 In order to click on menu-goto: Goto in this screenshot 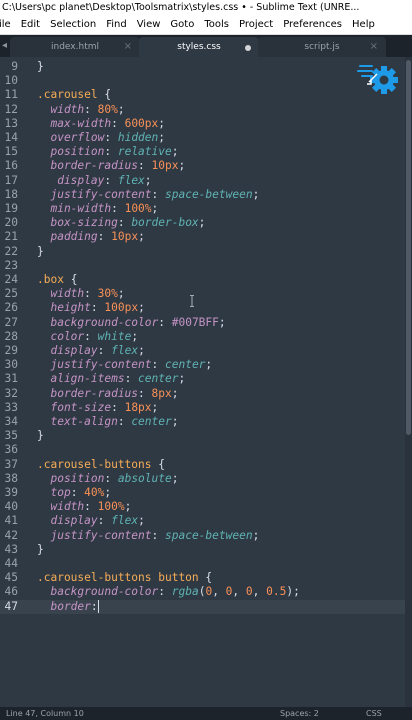, I will do `click(182, 25)`.